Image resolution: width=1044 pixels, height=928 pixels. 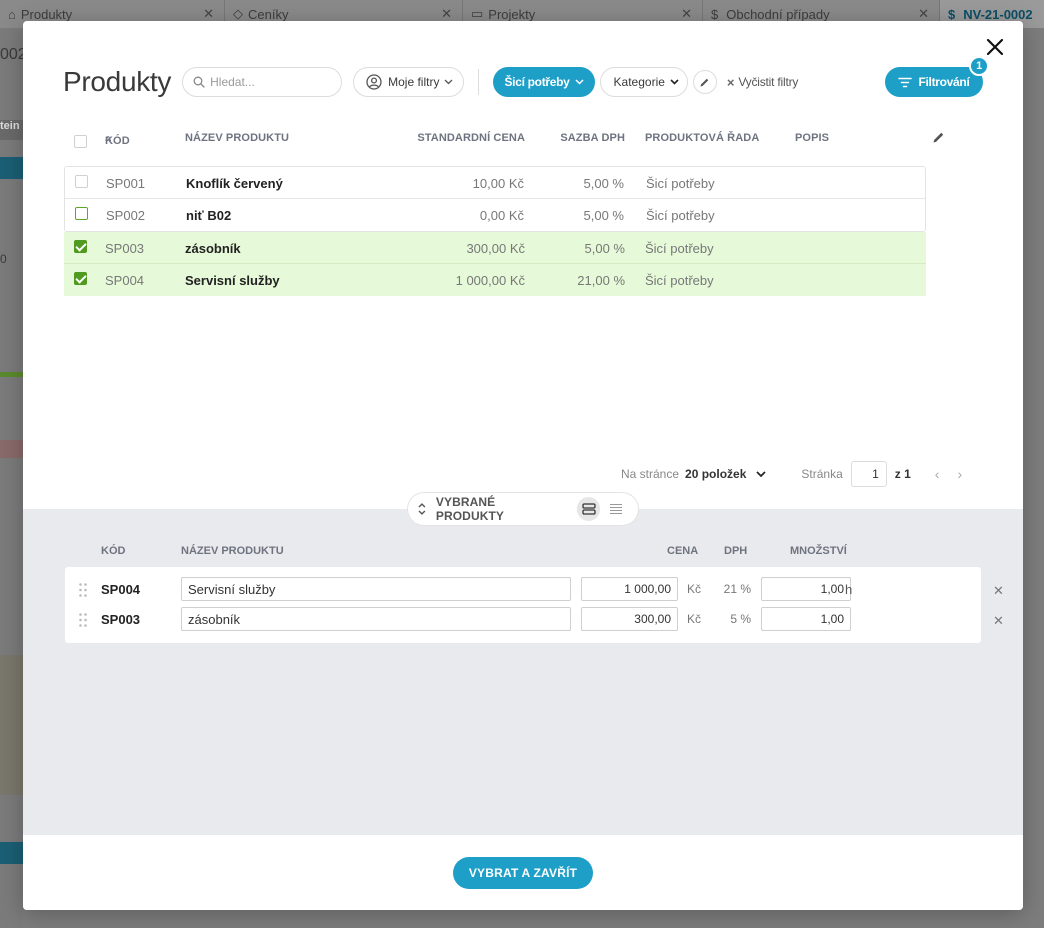 I want to click on per-page-select: 20 položek, so click(x=715, y=474).